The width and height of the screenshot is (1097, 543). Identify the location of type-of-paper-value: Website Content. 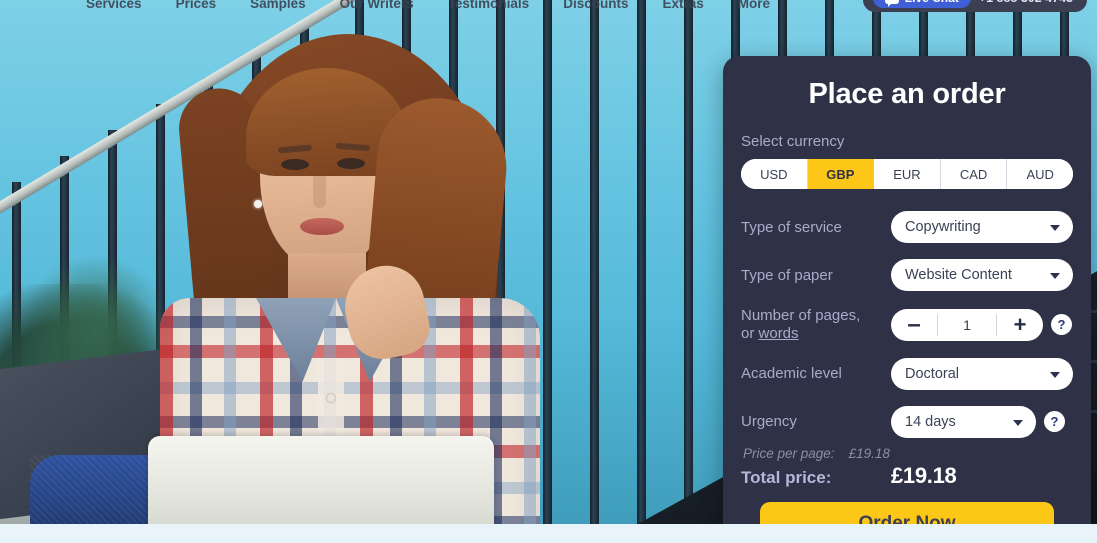
(958, 275).